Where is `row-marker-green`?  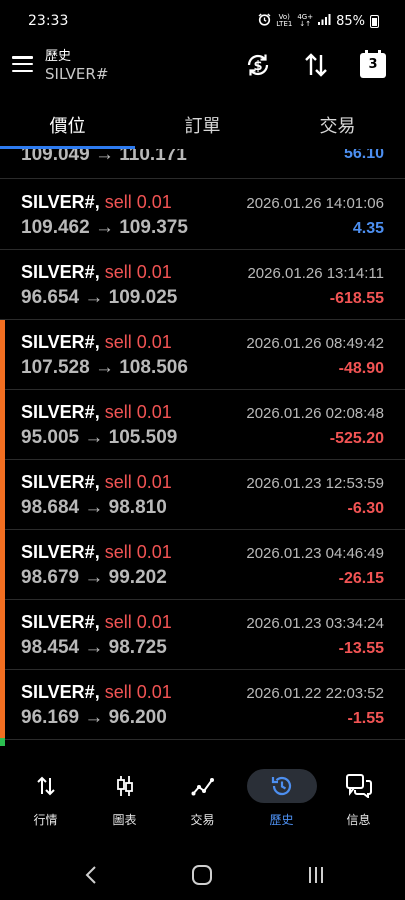
row-marker-green is located at coordinates (2, 742).